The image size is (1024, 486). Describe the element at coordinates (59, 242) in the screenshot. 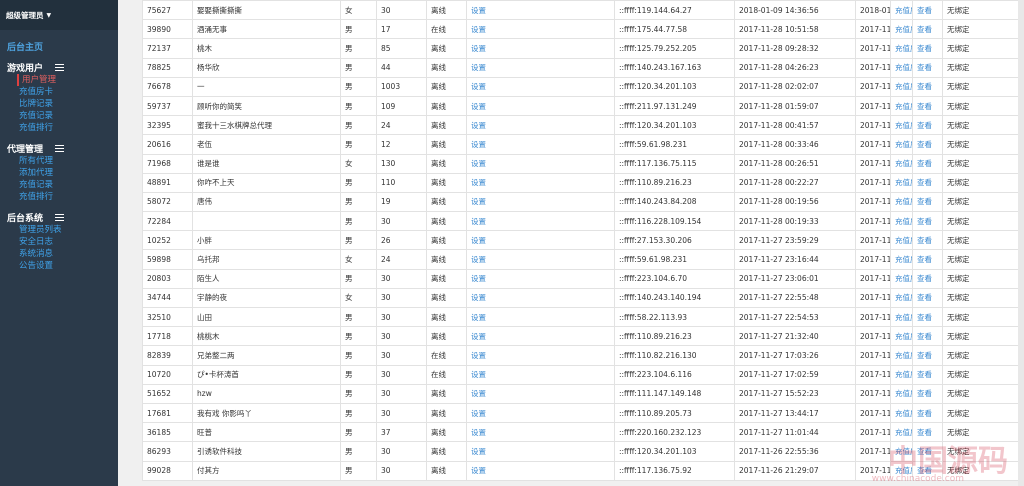

I see `sidebar-item: 安全日志` at that location.